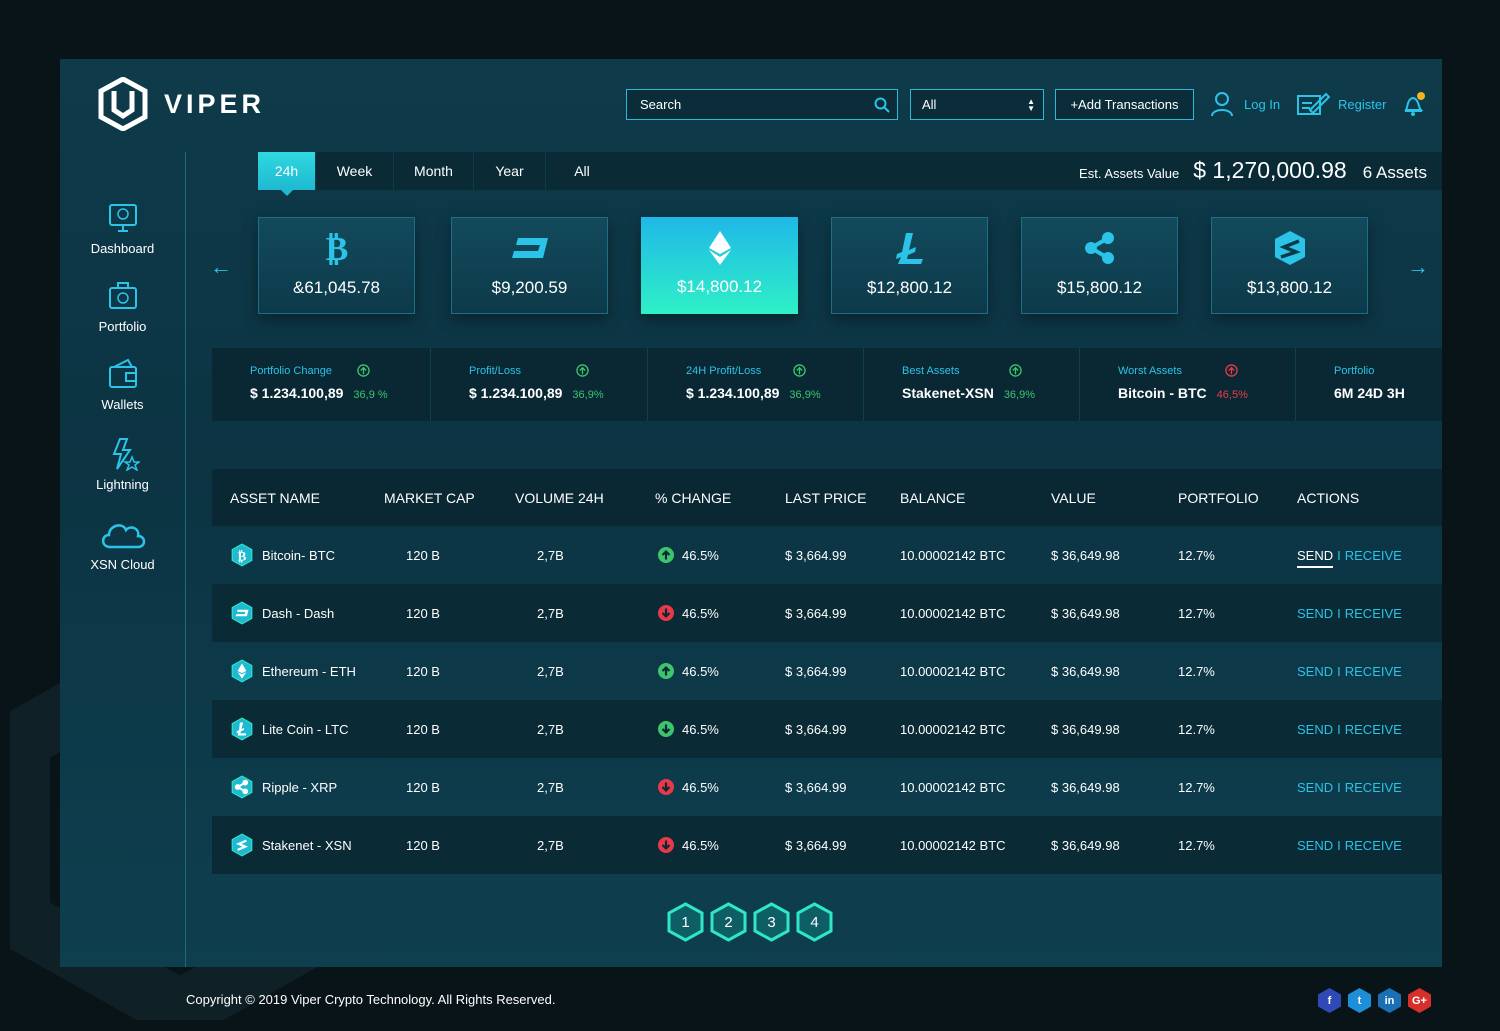 The width and height of the screenshot is (1500, 1031). What do you see at coordinates (771, 922) in the screenshot?
I see `page-button-3: 3` at bounding box center [771, 922].